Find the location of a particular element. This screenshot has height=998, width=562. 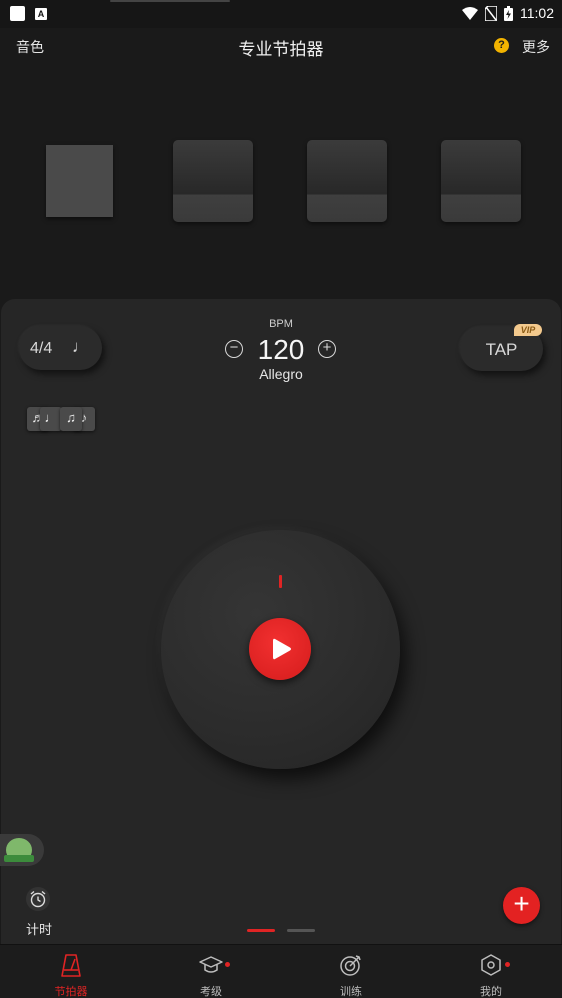

clock: 11:02 is located at coordinates (537, 13).